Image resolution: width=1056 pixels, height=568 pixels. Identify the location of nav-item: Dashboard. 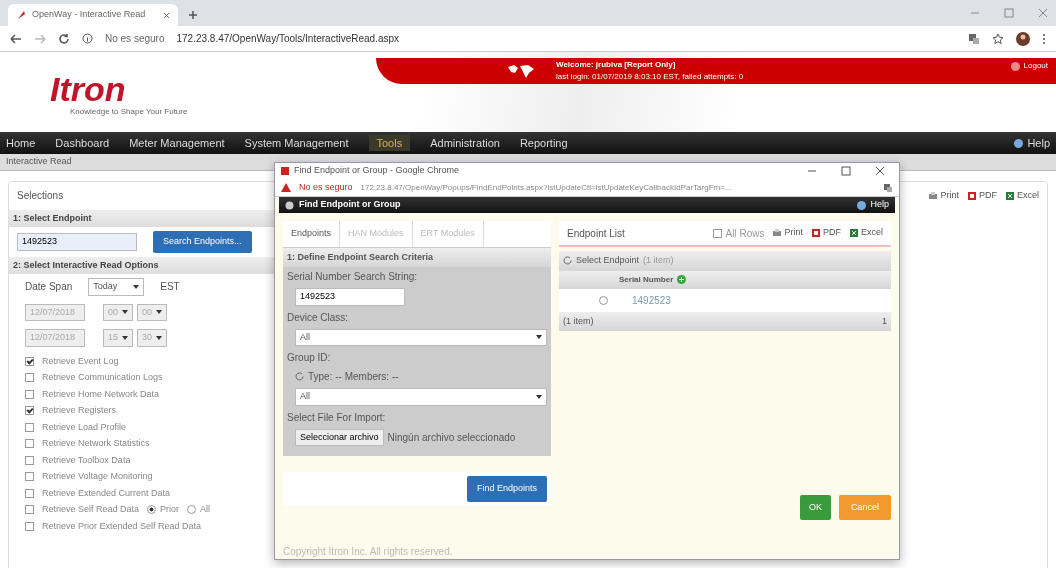
(82, 143).